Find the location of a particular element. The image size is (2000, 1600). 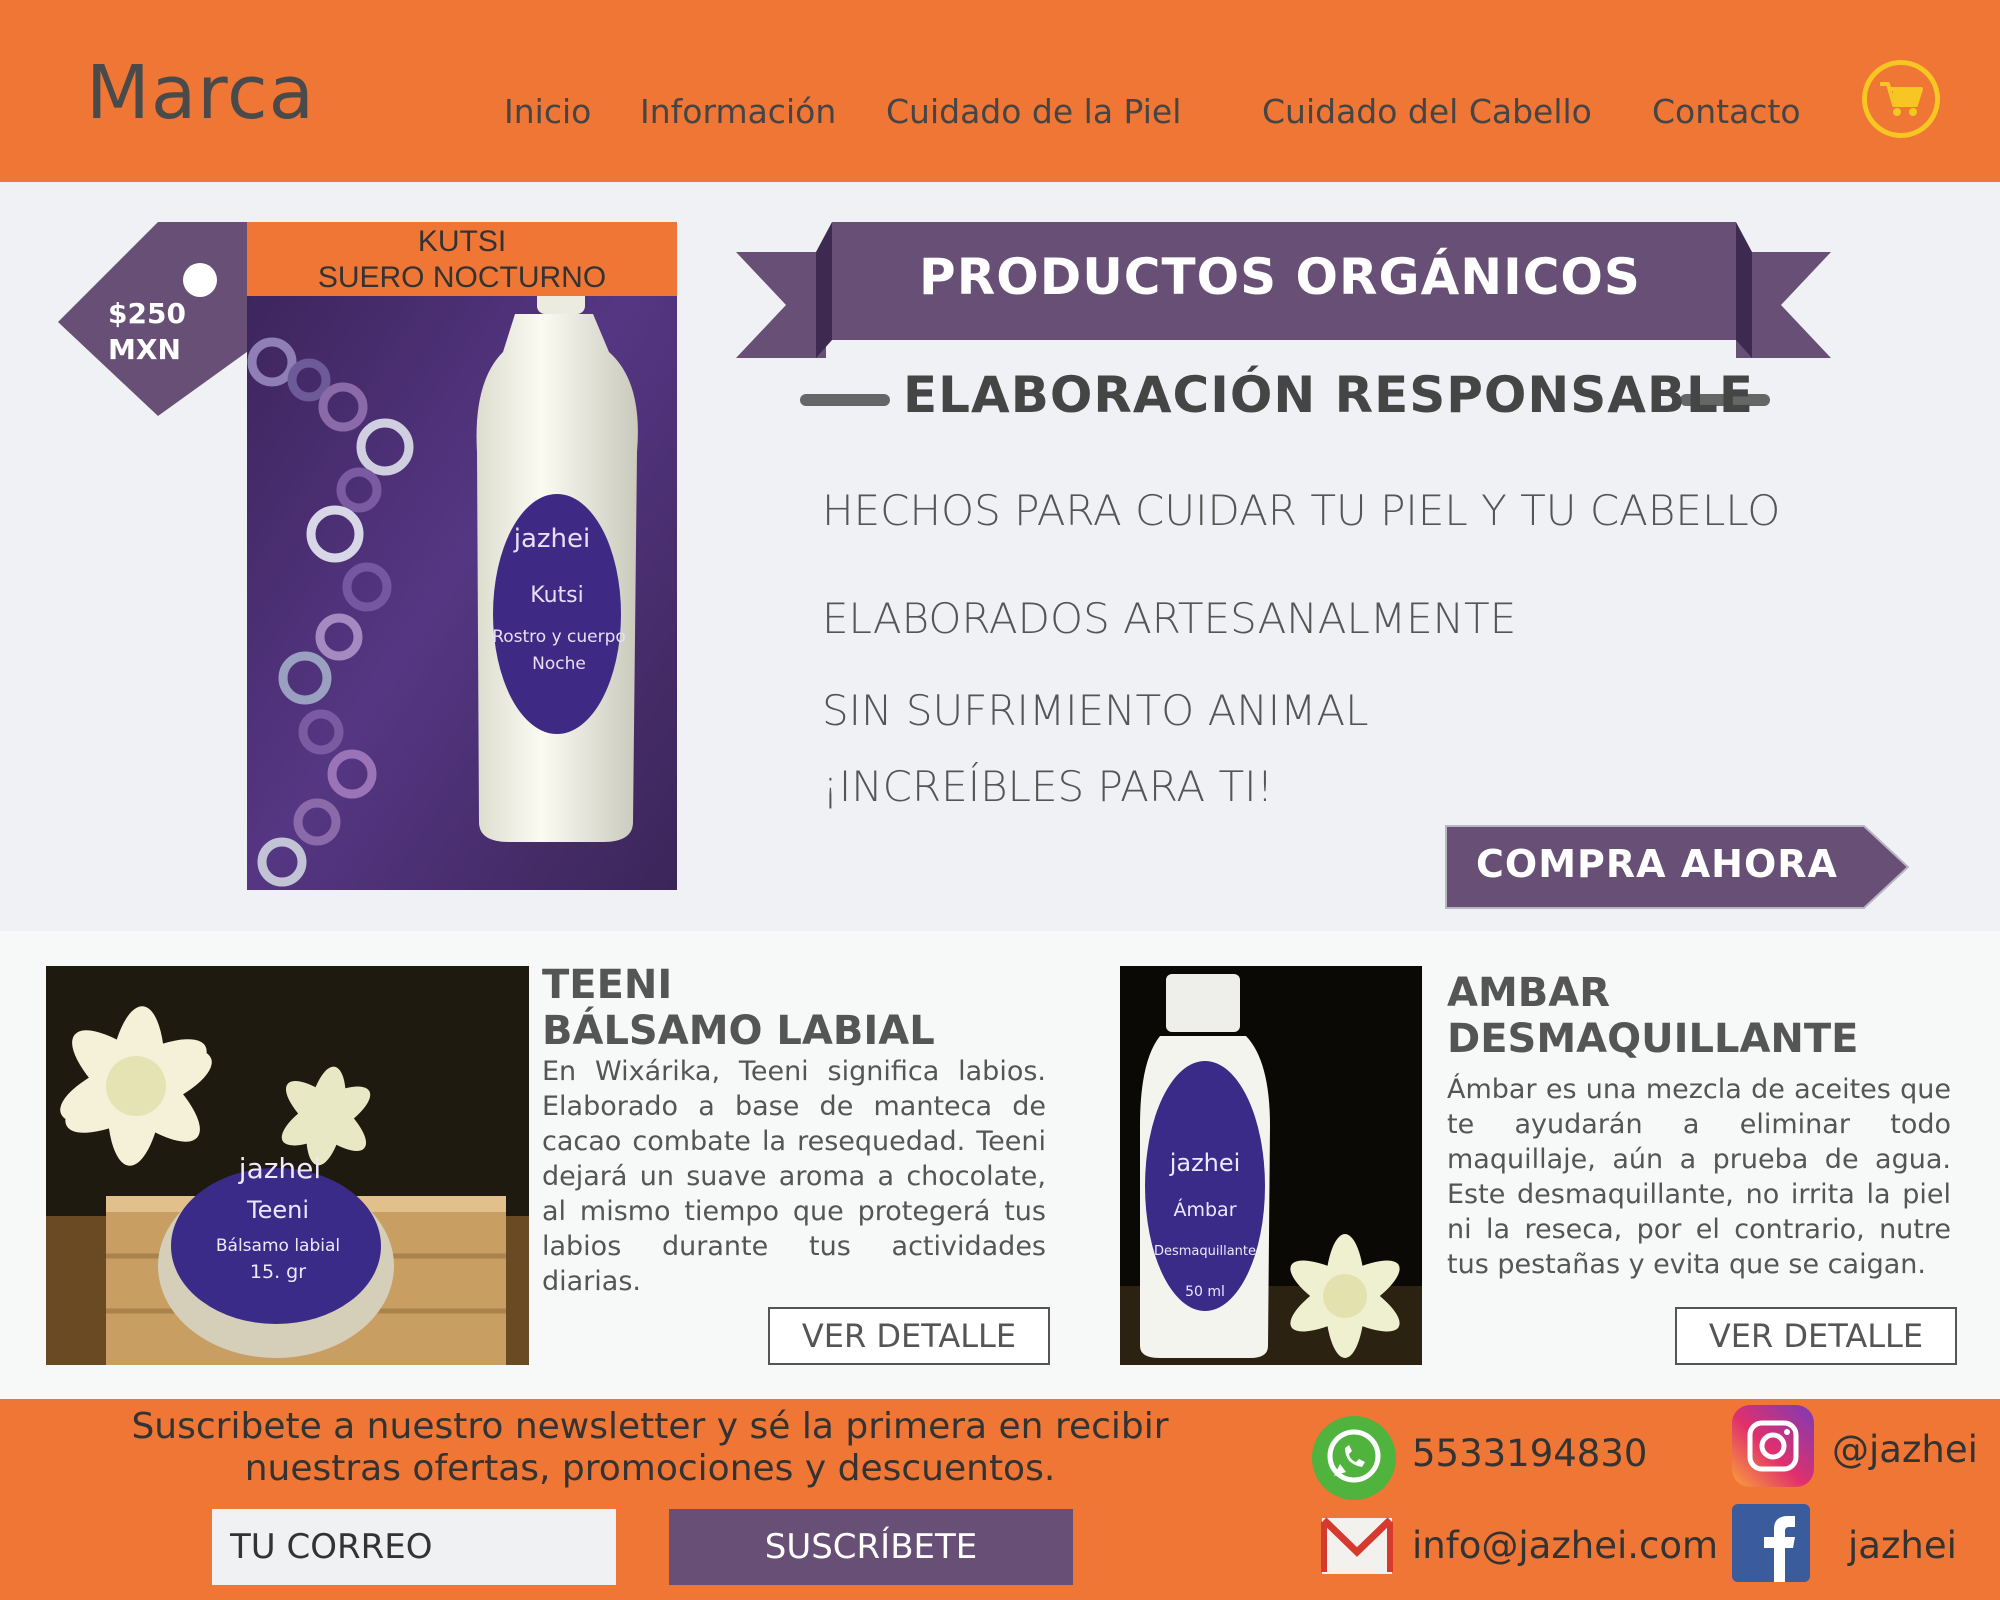

svg-text: Noche is located at coordinates (559, 664).